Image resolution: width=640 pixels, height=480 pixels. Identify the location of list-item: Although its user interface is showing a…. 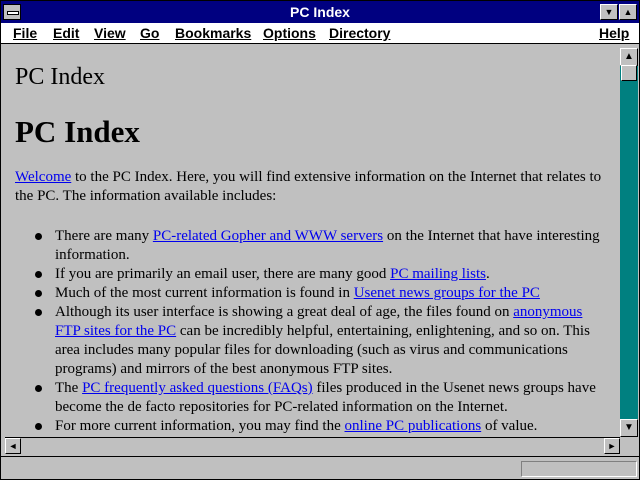
(320, 341).